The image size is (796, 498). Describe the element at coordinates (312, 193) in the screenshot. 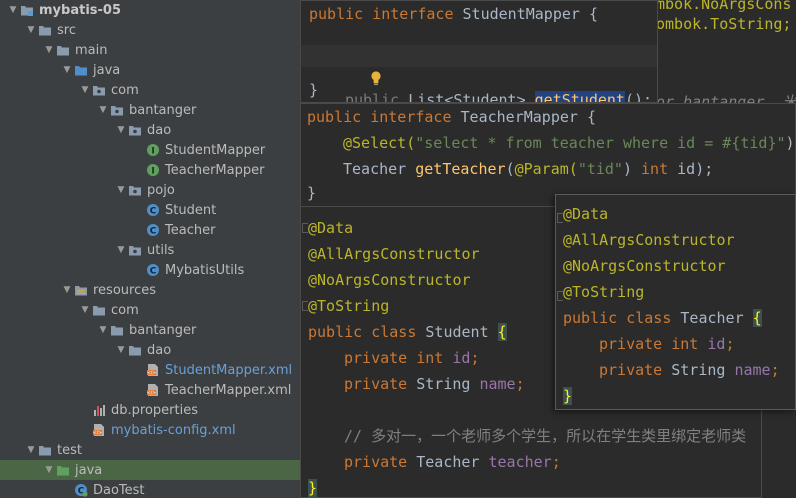

I see `teacher-mapper-close-line: }` at that location.